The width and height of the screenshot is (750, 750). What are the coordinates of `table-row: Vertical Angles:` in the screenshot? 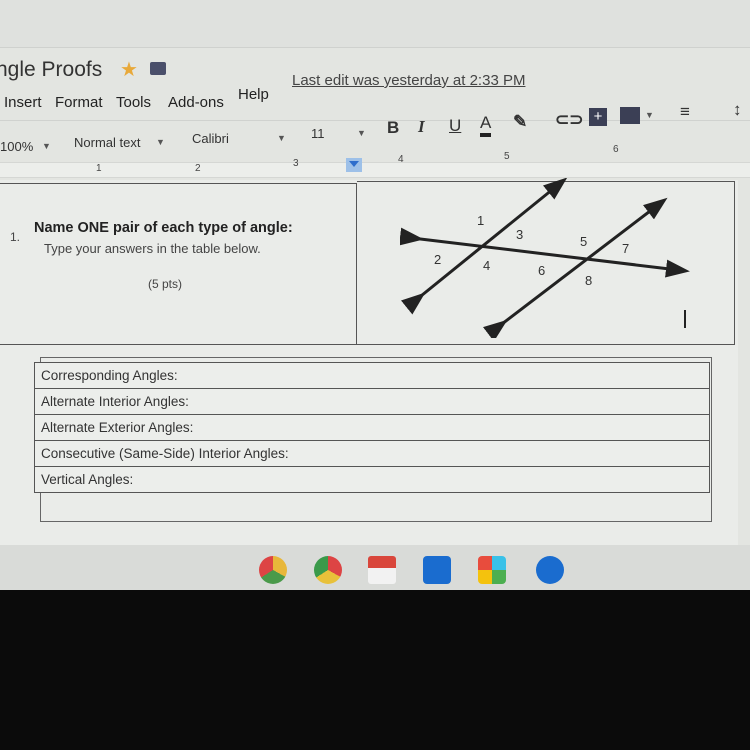 It's located at (372, 479).